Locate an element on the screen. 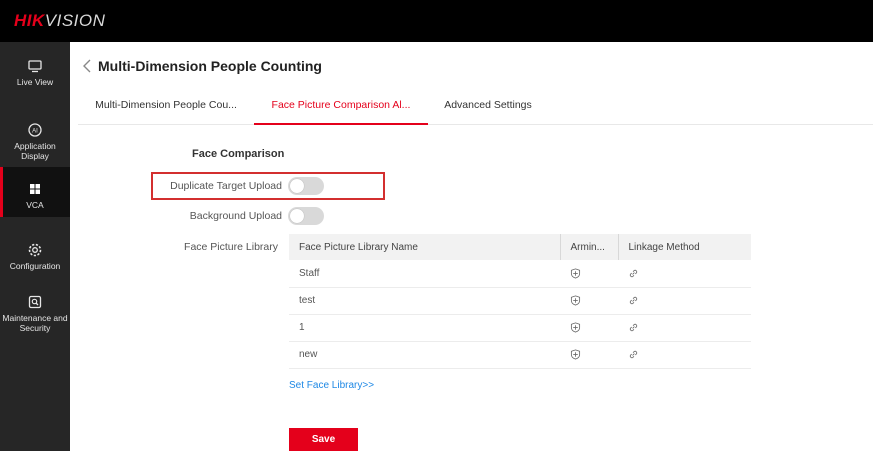 The image size is (873, 451). page-title: Multi-Dimension People Counting is located at coordinates (210, 66).